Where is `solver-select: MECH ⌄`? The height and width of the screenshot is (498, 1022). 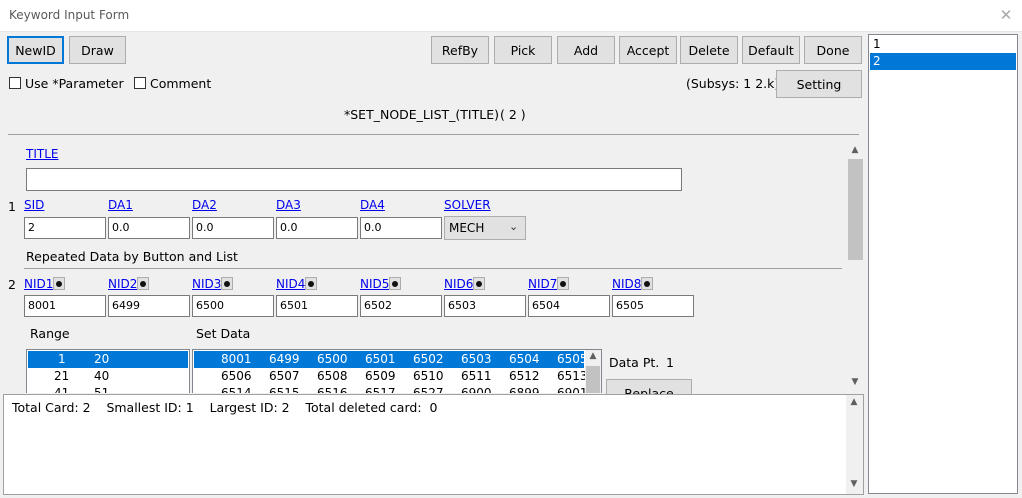 solver-select: MECH ⌄ is located at coordinates (485, 228).